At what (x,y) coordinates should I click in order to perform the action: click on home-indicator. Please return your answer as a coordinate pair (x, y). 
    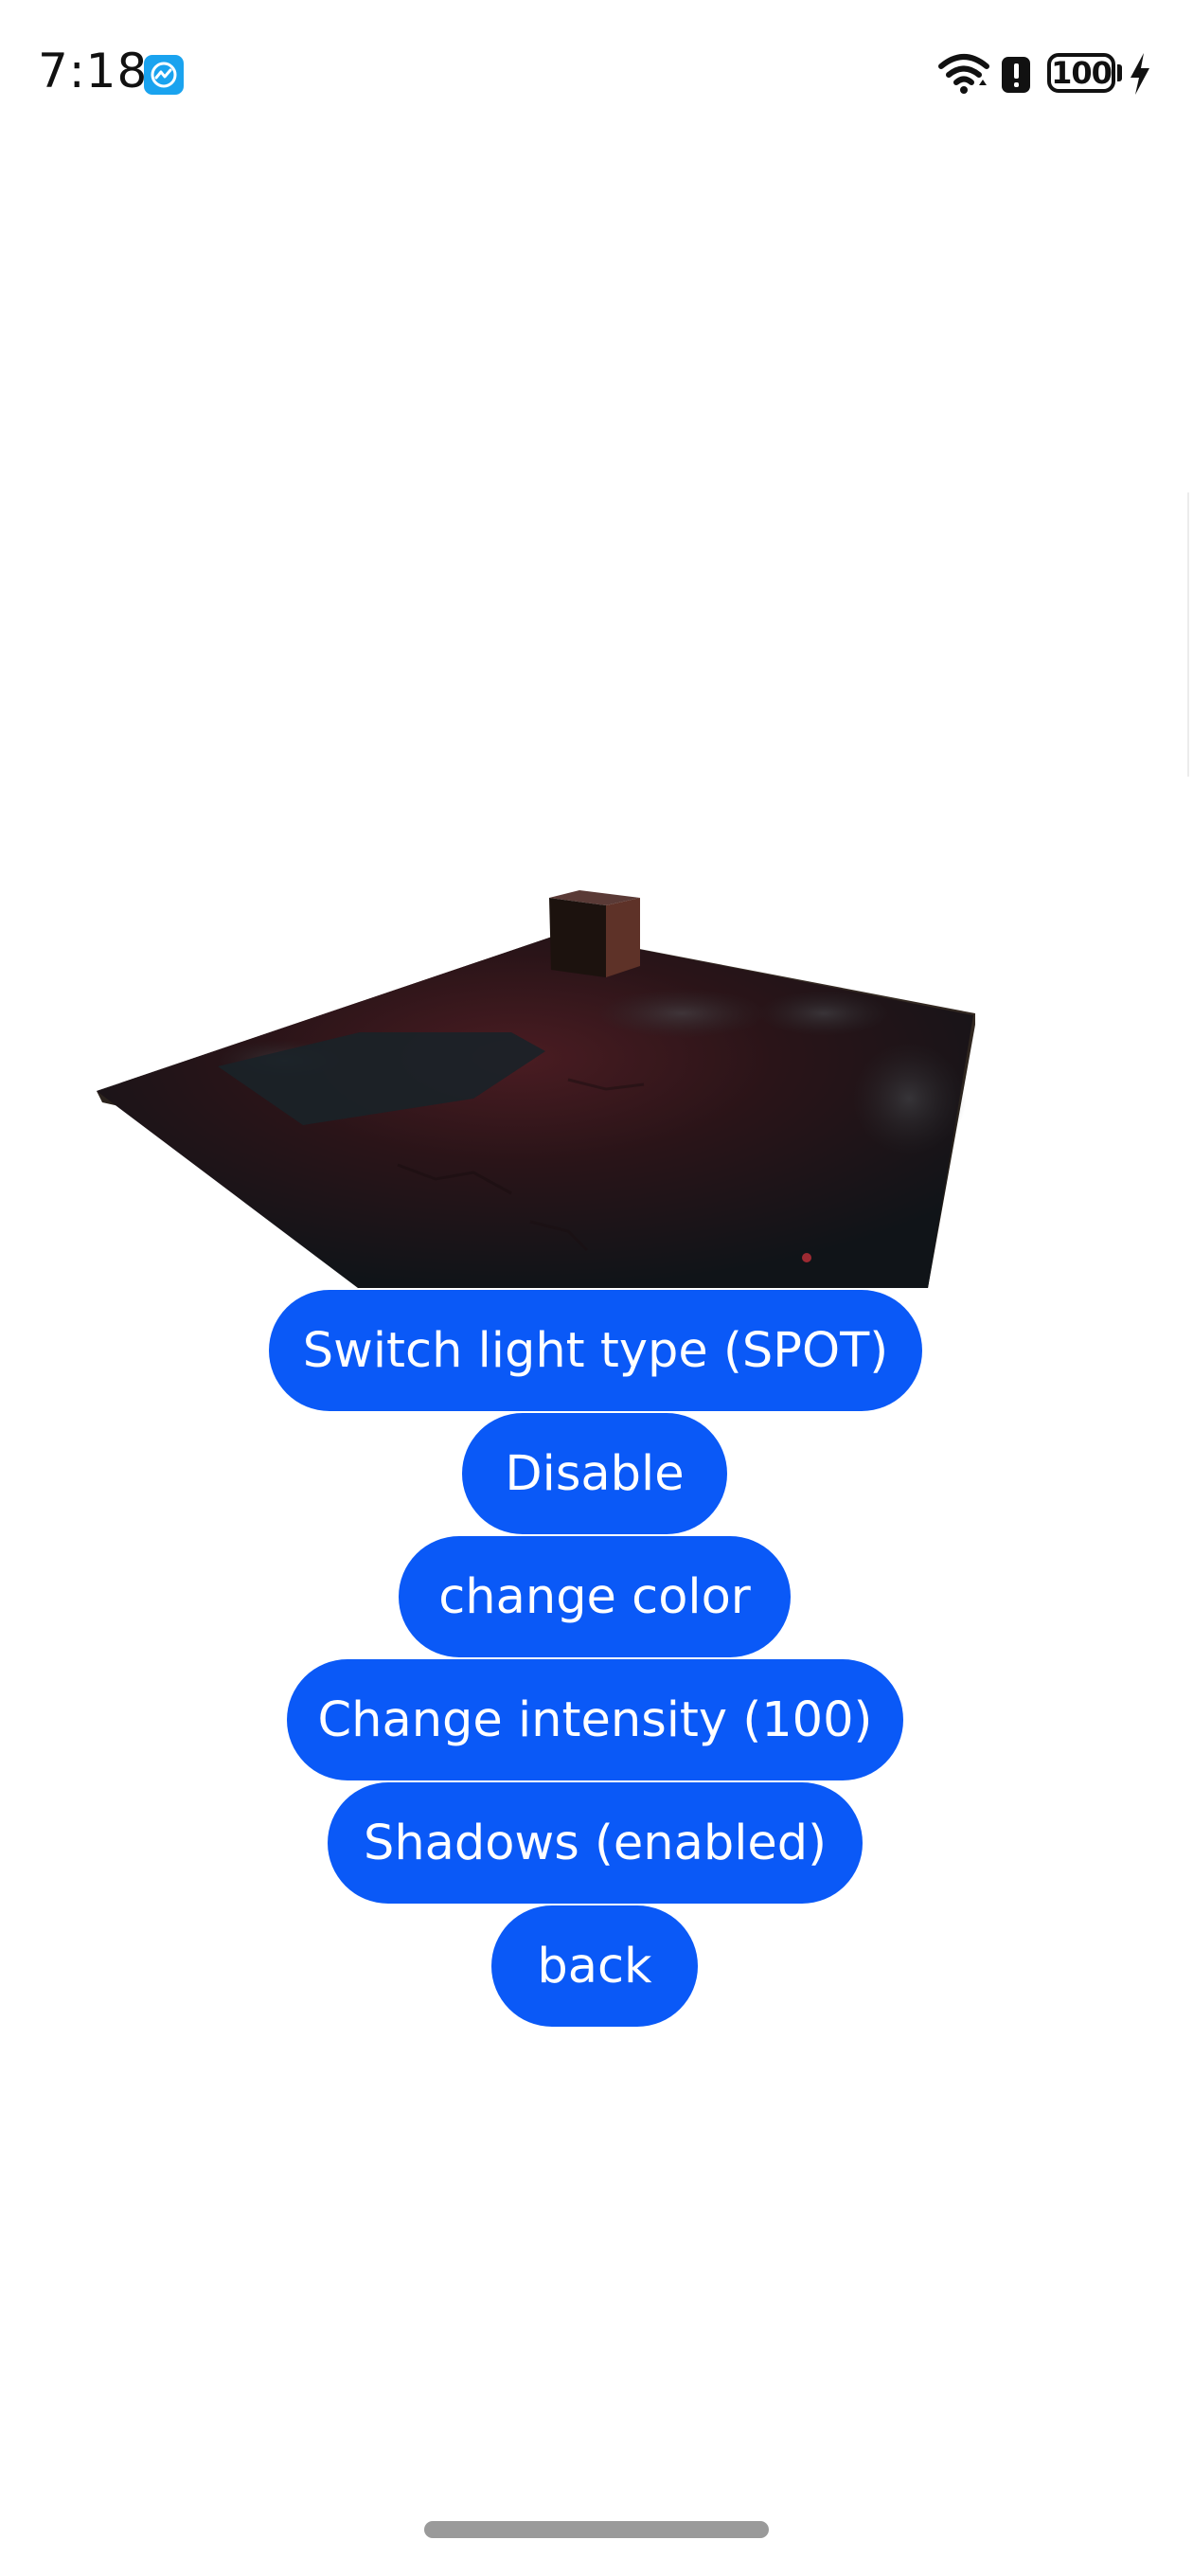
    Looking at the image, I should click on (596, 2529).